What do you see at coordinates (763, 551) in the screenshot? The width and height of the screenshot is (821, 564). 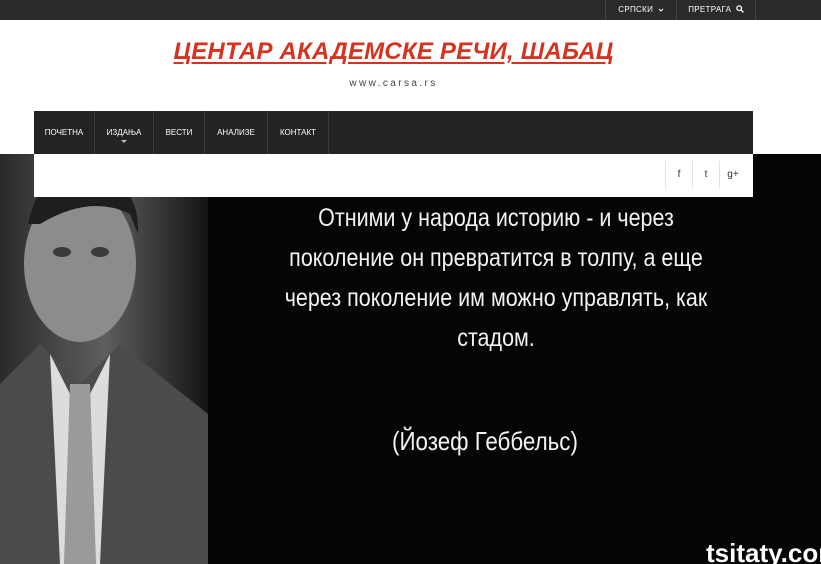 I see `image-watermark: tsitaty.com` at bounding box center [763, 551].